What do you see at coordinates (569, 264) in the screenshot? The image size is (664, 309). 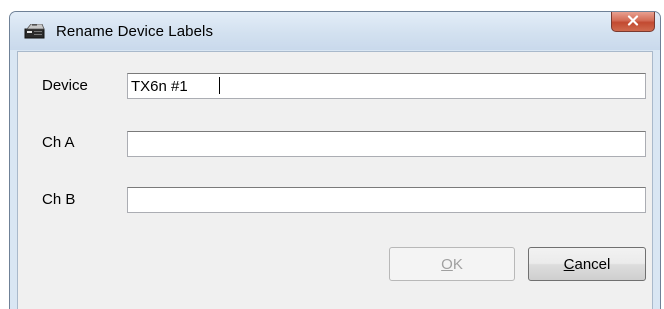 I see `cancel-mnemonic: C` at bounding box center [569, 264].